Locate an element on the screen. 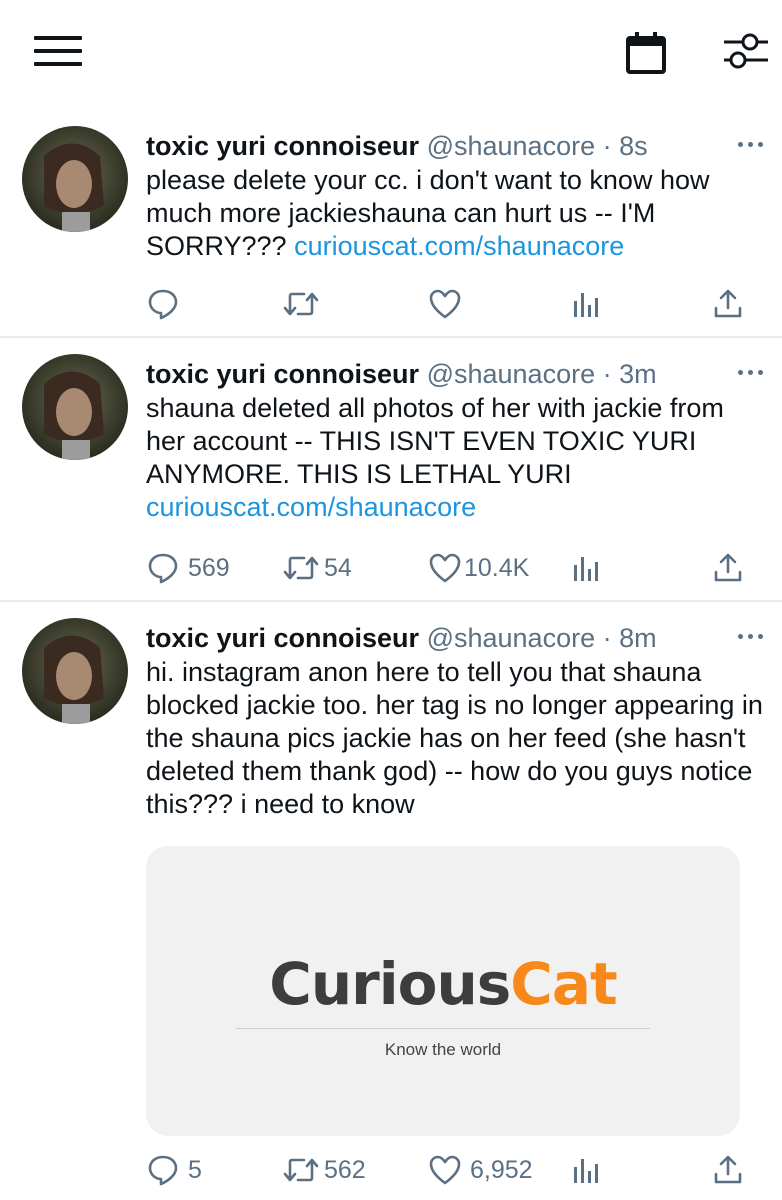 Image resolution: width=782 pixels, height=1200 pixels. like-button: 10.4K is located at coordinates (478, 568).